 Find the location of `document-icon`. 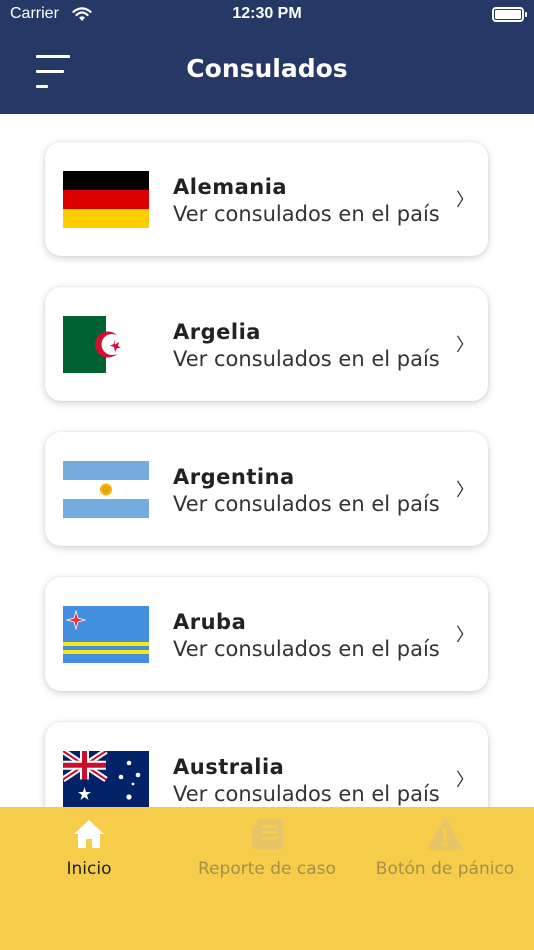

document-icon is located at coordinates (267, 834).